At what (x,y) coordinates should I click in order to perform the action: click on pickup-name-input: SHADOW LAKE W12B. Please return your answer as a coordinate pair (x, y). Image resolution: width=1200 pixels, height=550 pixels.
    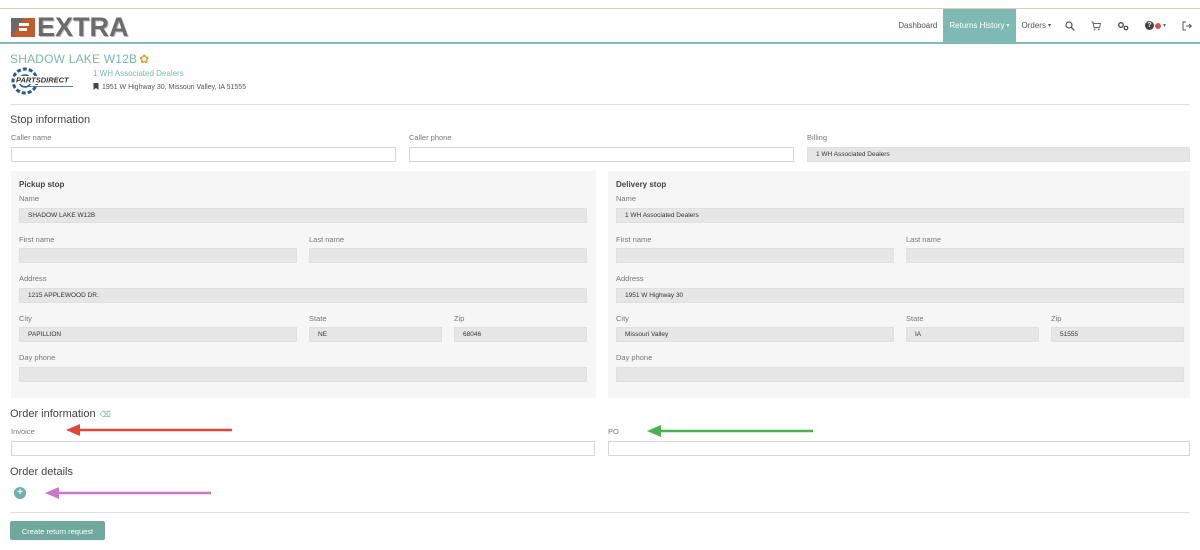
    Looking at the image, I should click on (303, 215).